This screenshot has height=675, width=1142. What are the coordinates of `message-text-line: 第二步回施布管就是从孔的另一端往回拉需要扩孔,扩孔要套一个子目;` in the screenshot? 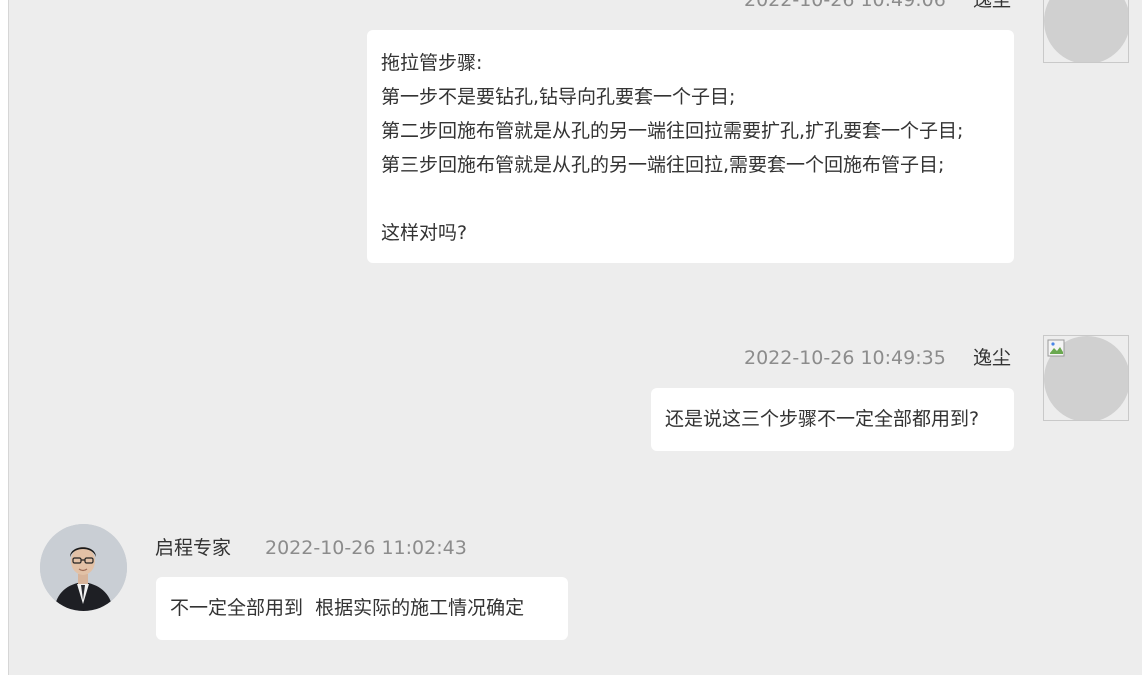 It's located at (672, 131).